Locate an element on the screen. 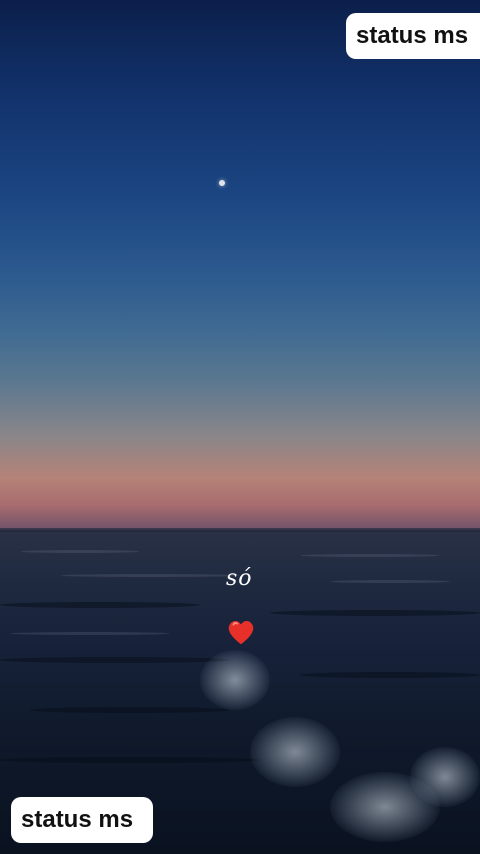 The height and width of the screenshot is (854, 480). moon-icon is located at coordinates (222, 183).